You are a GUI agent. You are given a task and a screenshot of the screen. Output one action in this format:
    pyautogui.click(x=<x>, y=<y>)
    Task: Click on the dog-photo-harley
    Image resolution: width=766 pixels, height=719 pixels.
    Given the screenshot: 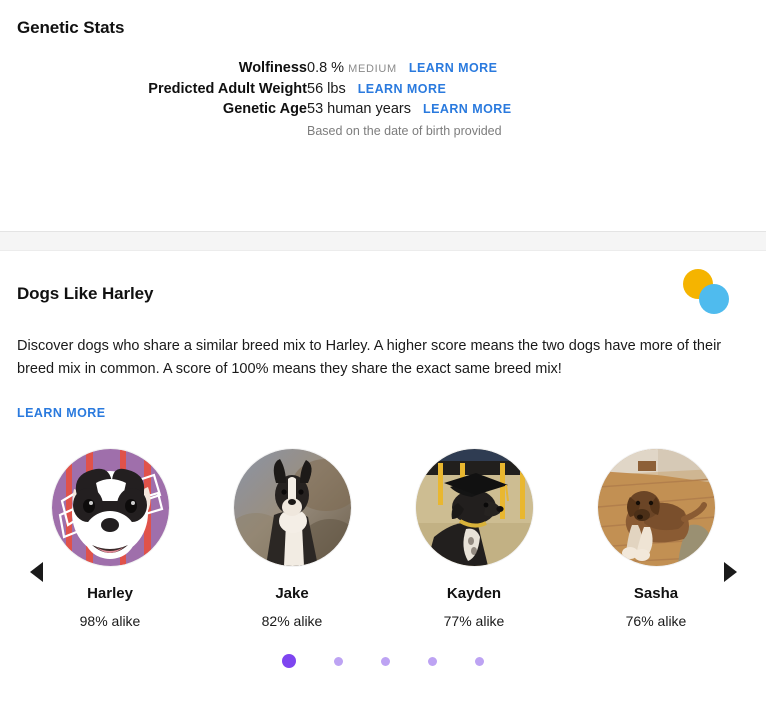 What is the action you would take?
    pyautogui.click(x=110, y=507)
    